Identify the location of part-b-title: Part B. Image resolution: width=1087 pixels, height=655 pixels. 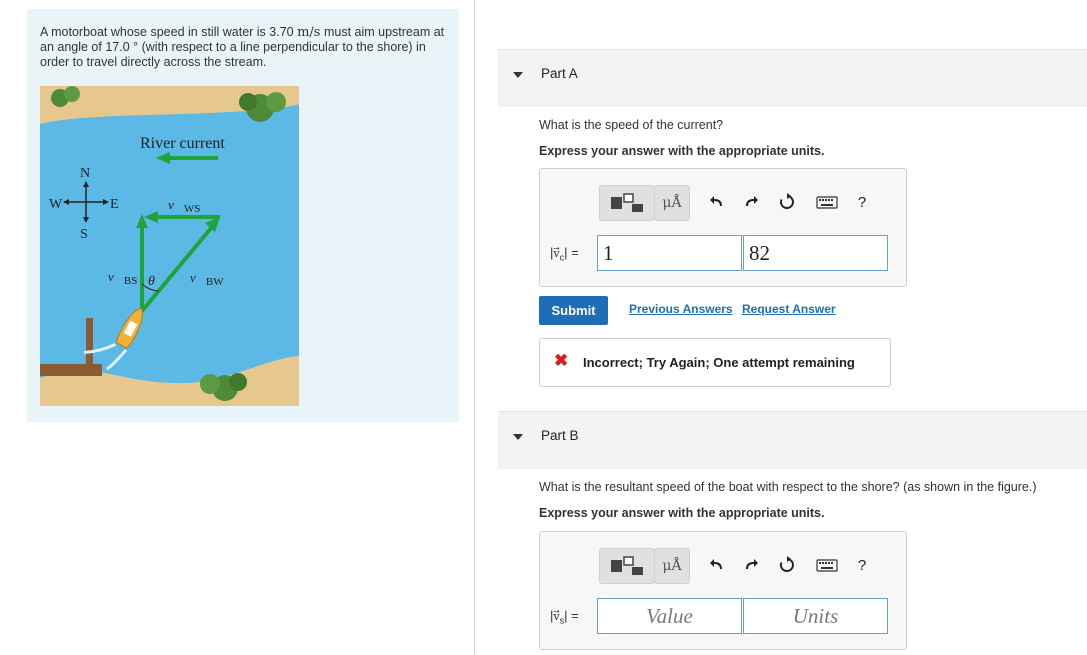
(560, 435).